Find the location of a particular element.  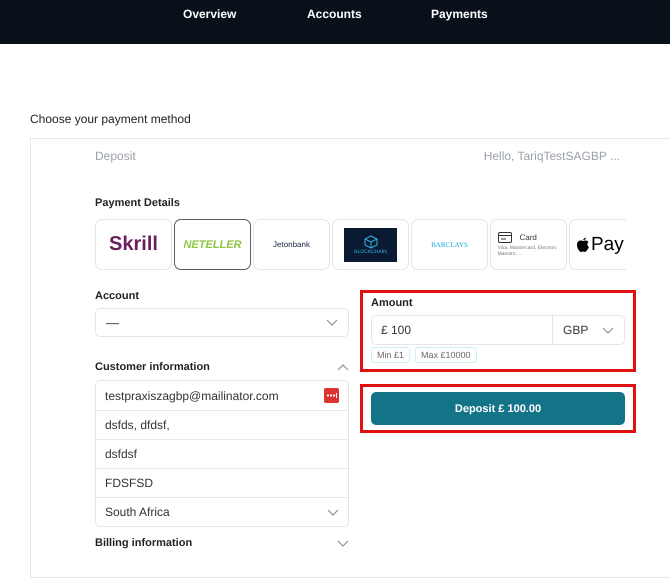

amount-field: £ 100 GBP is located at coordinates (498, 330).